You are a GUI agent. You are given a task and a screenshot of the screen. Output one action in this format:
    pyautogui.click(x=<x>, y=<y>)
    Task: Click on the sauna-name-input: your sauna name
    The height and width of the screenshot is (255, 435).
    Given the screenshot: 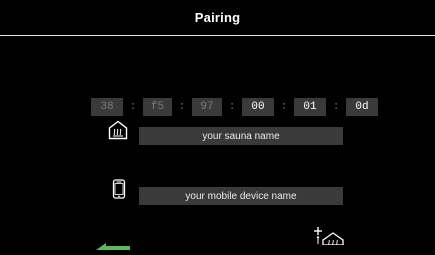 What is the action you would take?
    pyautogui.click(x=241, y=136)
    